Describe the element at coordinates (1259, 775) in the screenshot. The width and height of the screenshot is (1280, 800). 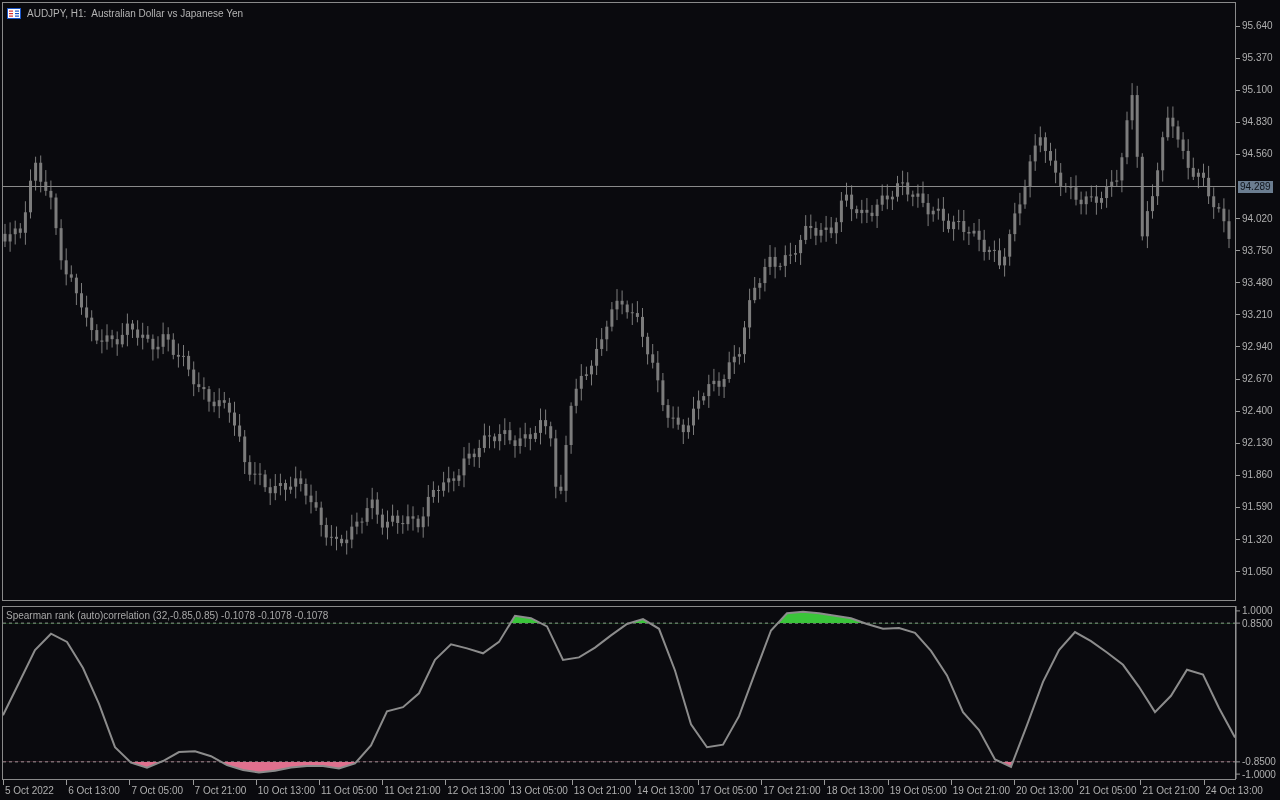
I see `y-tick-label: -1.0000` at that location.